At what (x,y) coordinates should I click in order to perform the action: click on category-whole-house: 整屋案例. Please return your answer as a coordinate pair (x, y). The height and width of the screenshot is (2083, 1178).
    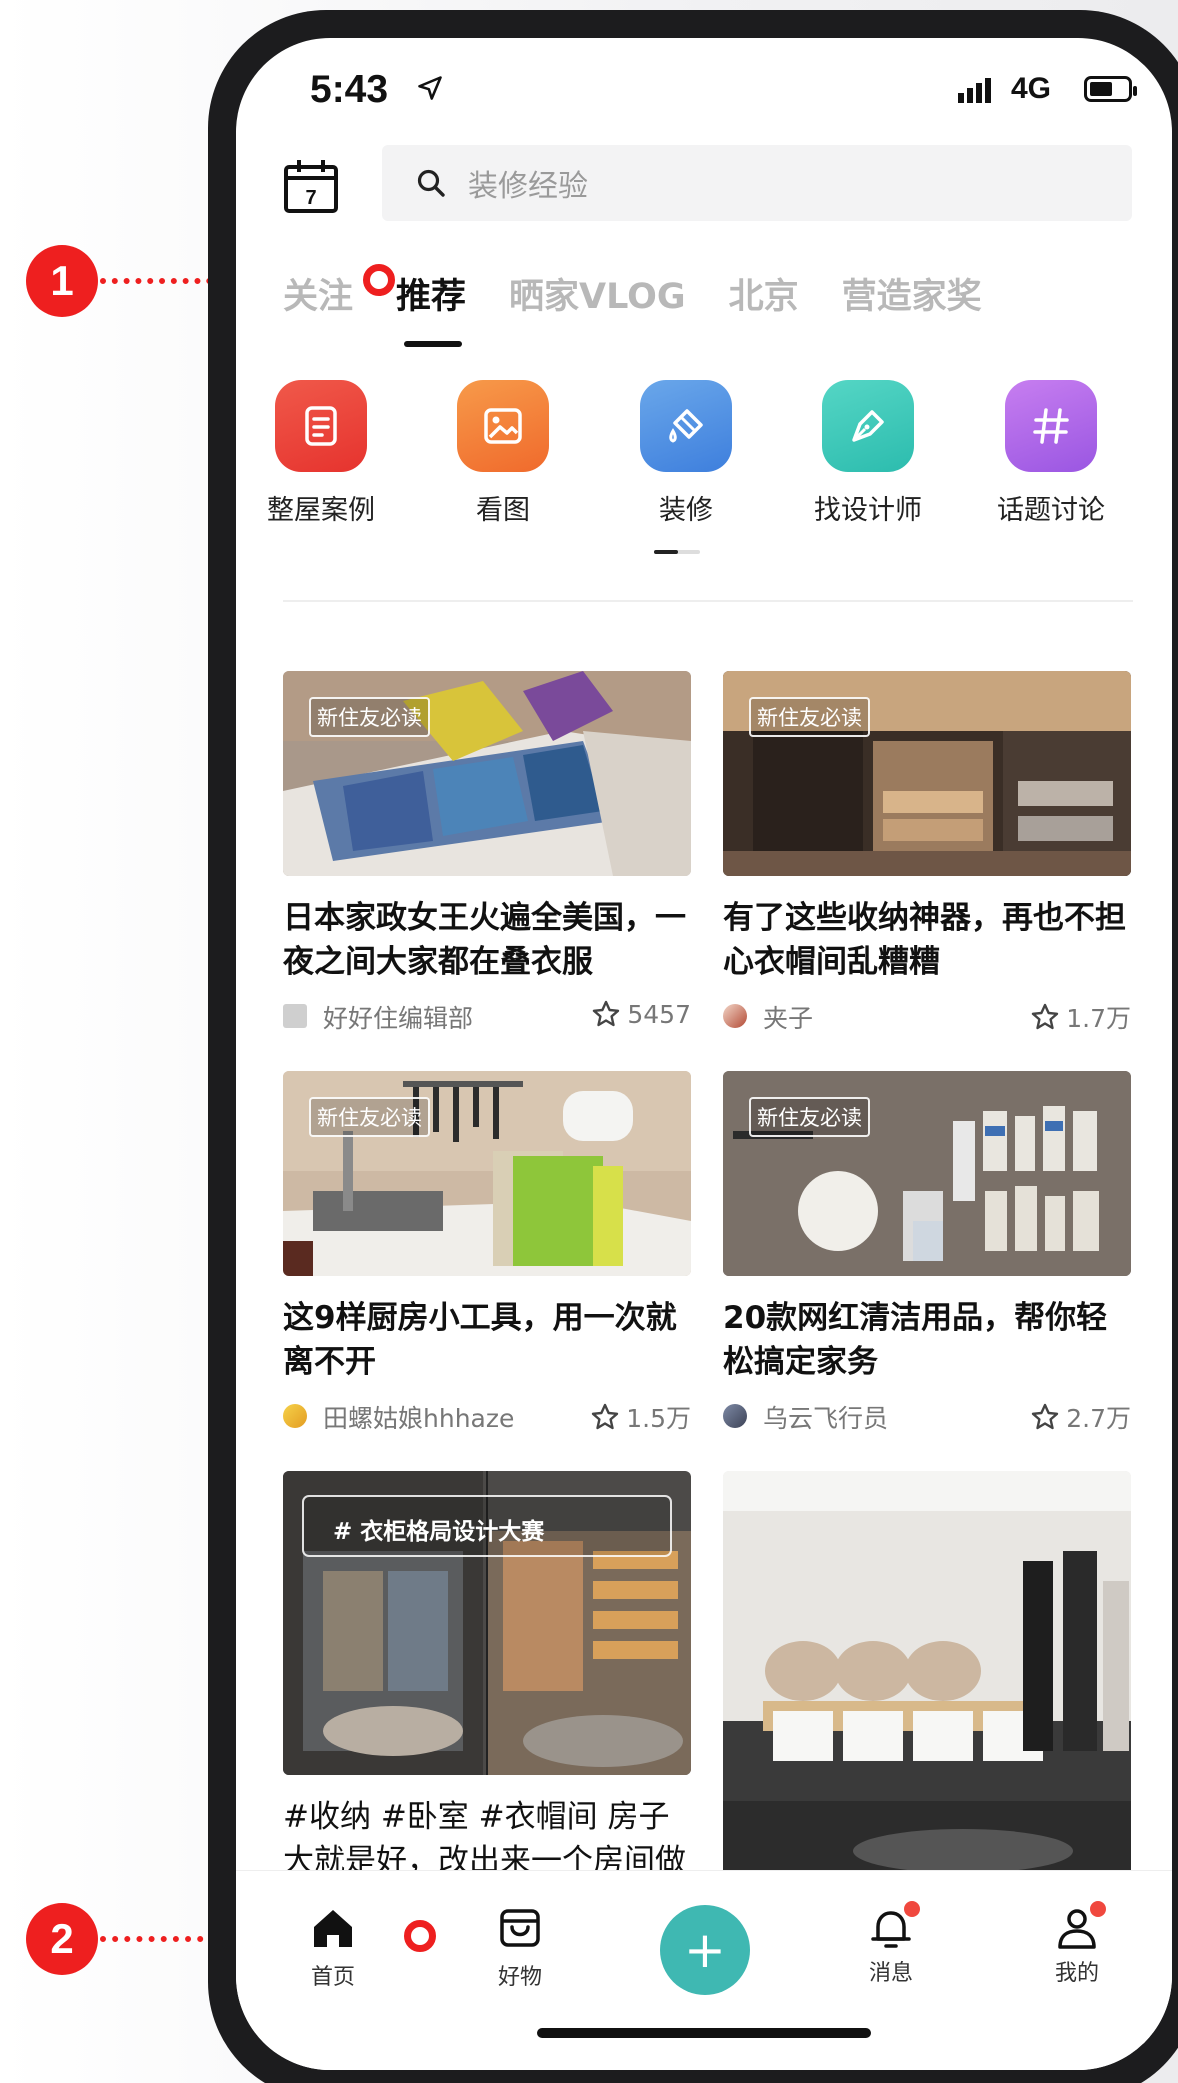
    Looking at the image, I should click on (321, 453).